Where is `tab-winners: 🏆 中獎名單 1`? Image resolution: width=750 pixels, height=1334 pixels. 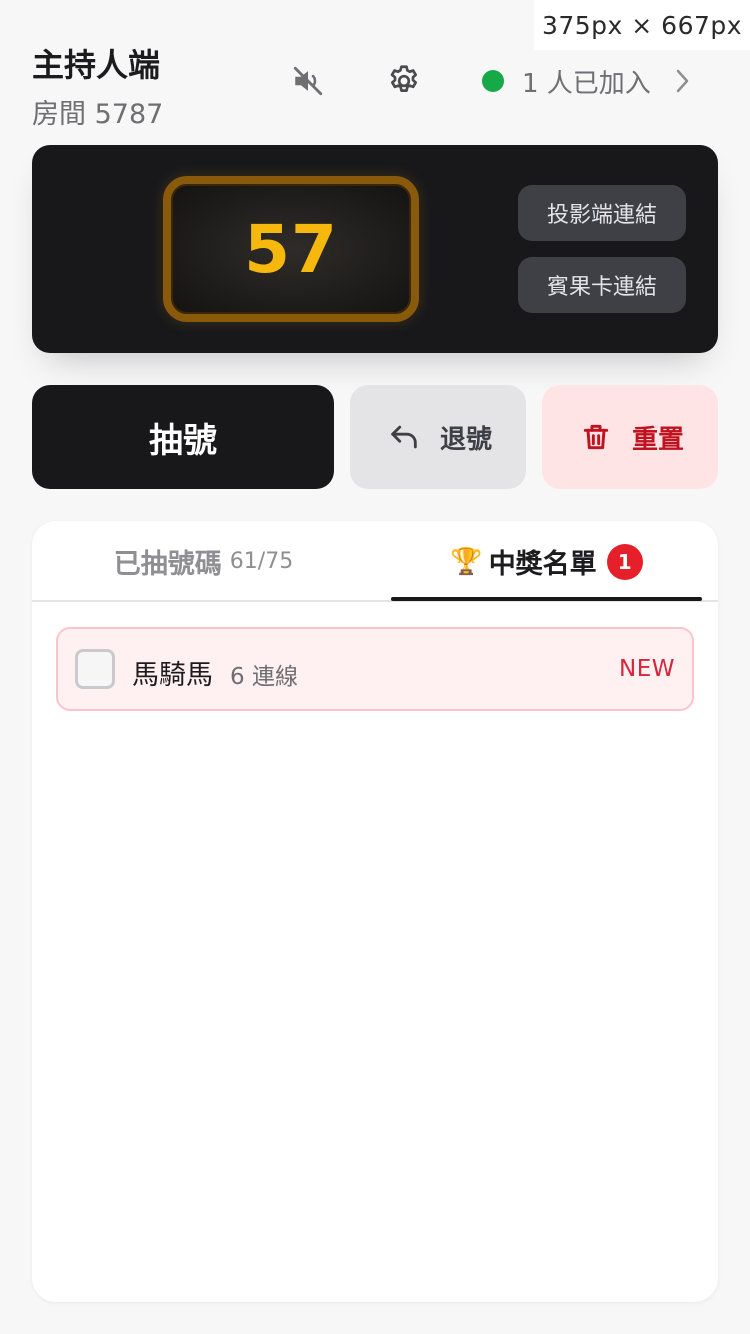 tab-winners: 🏆 中獎名單 1 is located at coordinates (546, 561).